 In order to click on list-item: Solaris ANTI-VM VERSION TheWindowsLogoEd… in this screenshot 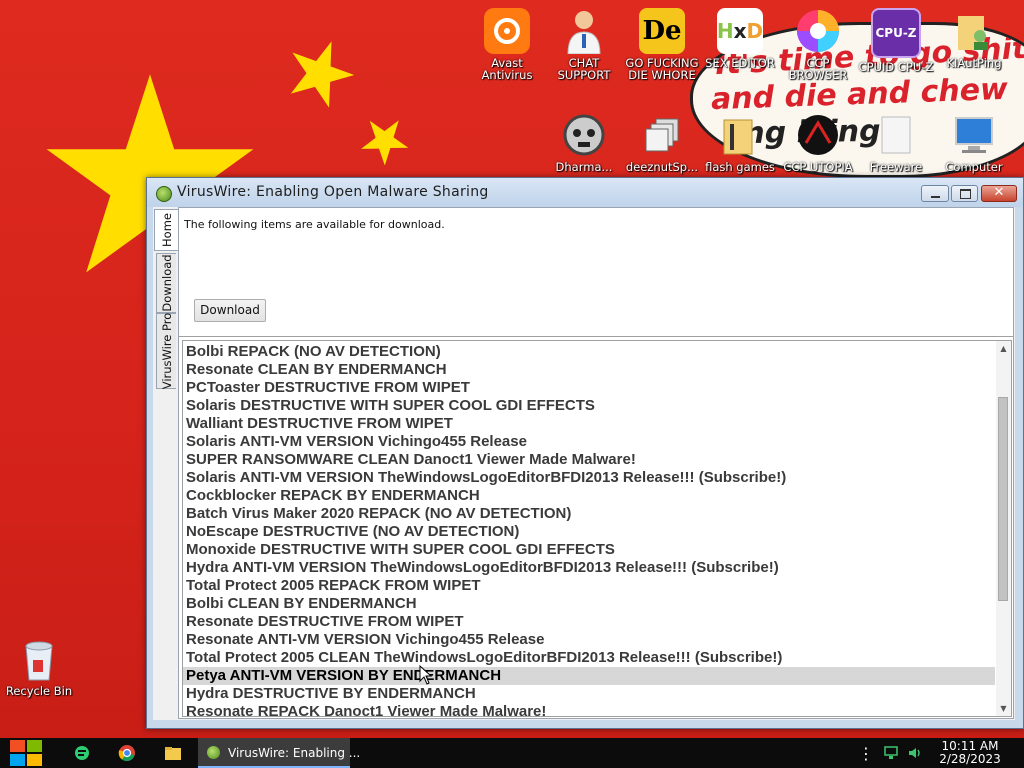, I will do `click(589, 478)`.